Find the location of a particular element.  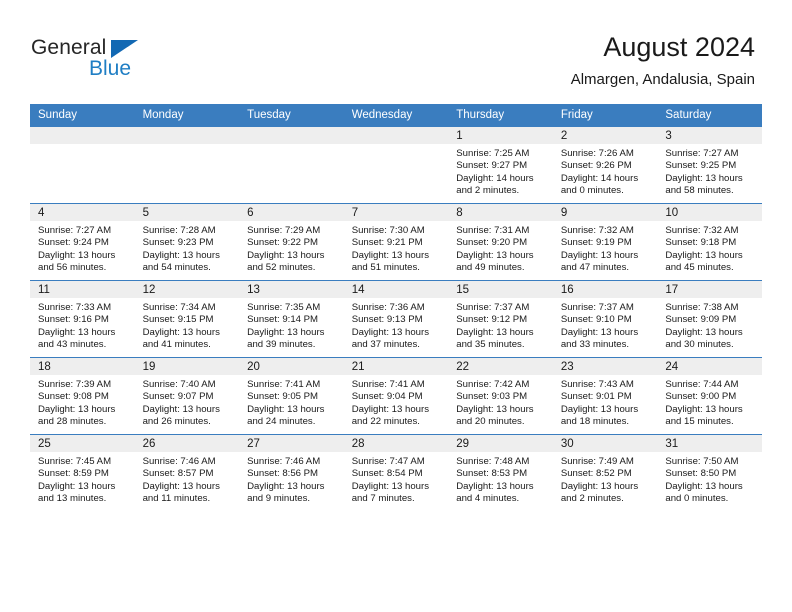

weekday-header-tuesday: Tuesday is located at coordinates (291, 115).